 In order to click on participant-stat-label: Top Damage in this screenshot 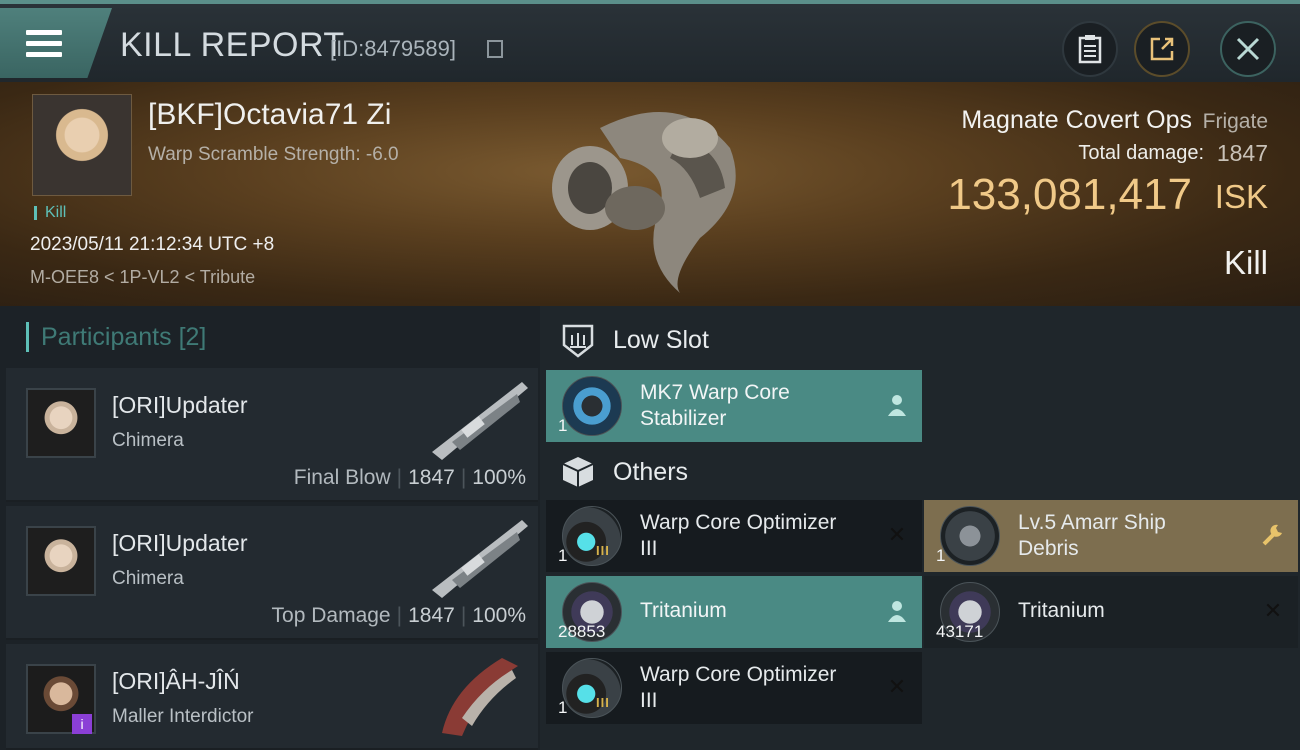, I will do `click(331, 615)`.